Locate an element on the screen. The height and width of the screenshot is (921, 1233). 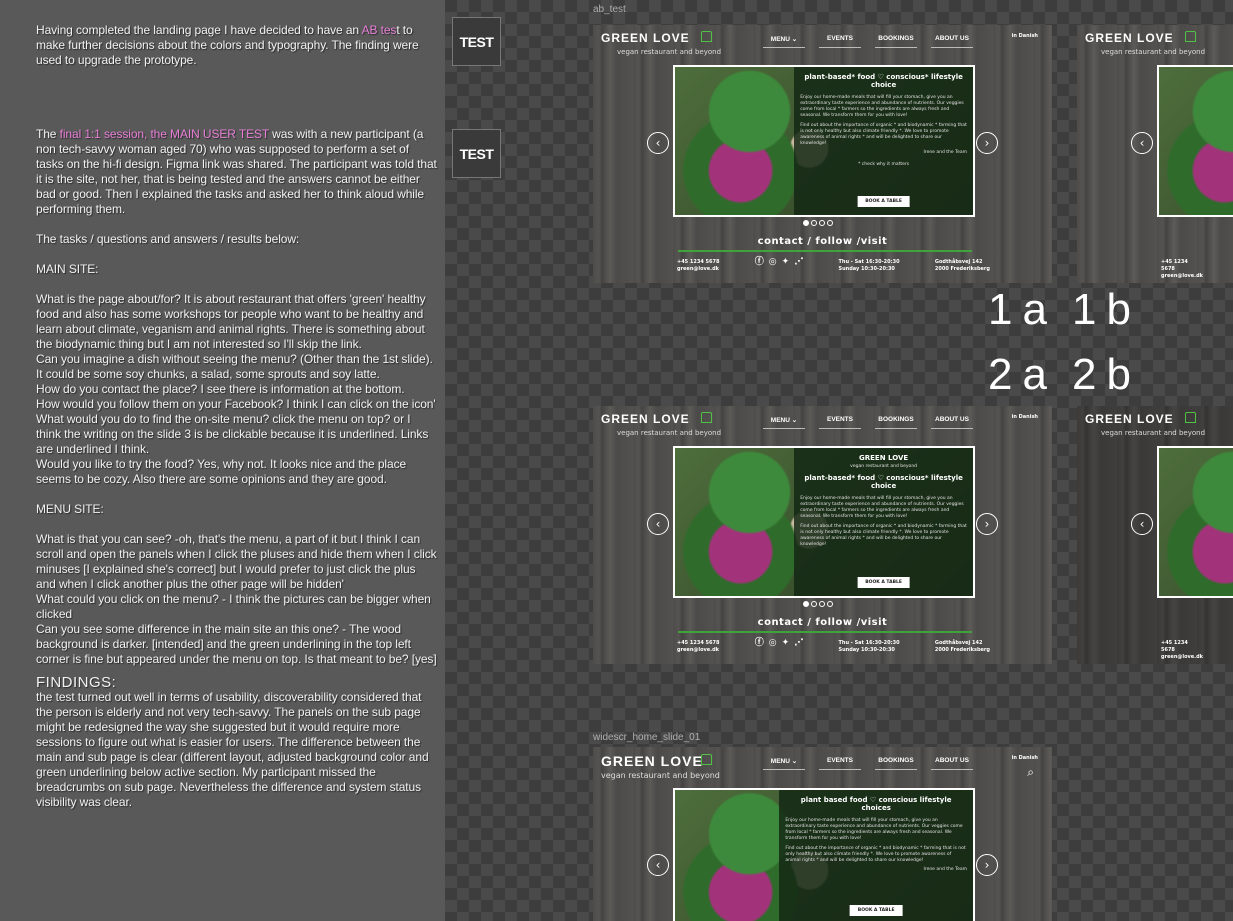
test-button-2: TEST is located at coordinates (476, 153).